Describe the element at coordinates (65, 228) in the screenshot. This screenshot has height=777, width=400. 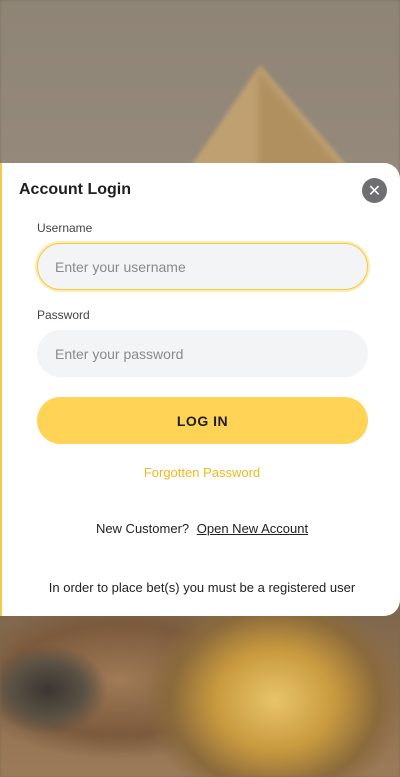
I see `username-label: Username` at that location.